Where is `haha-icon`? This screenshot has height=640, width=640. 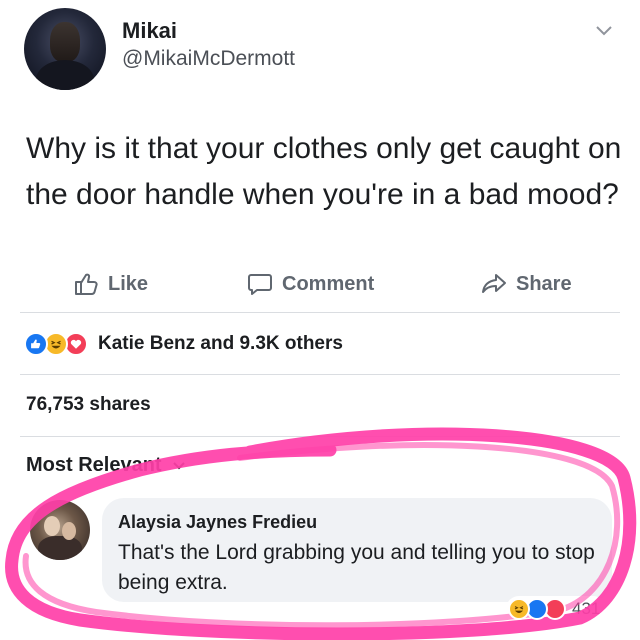
haha-icon is located at coordinates (519, 609).